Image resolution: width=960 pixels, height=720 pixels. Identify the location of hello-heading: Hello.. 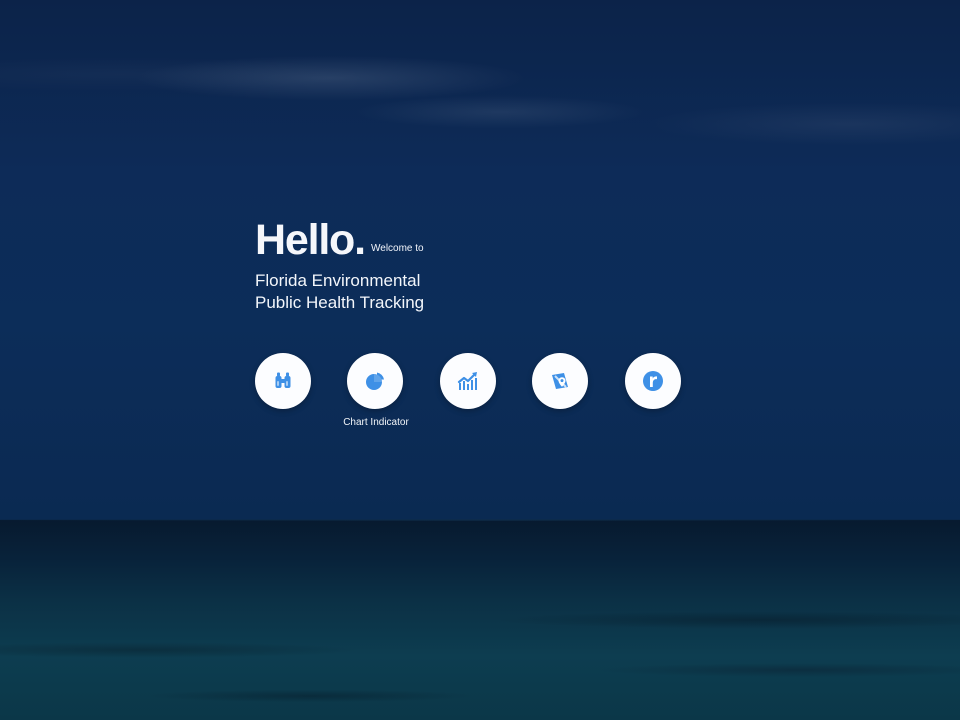
(310, 240).